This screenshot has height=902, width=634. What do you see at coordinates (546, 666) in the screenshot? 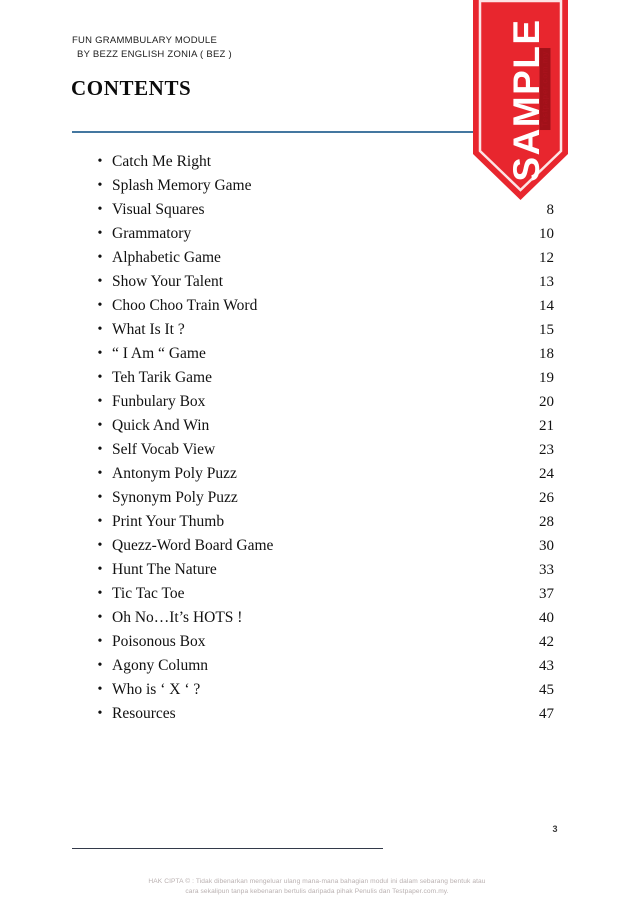
I see `toc-entry-page-number: 43` at bounding box center [546, 666].